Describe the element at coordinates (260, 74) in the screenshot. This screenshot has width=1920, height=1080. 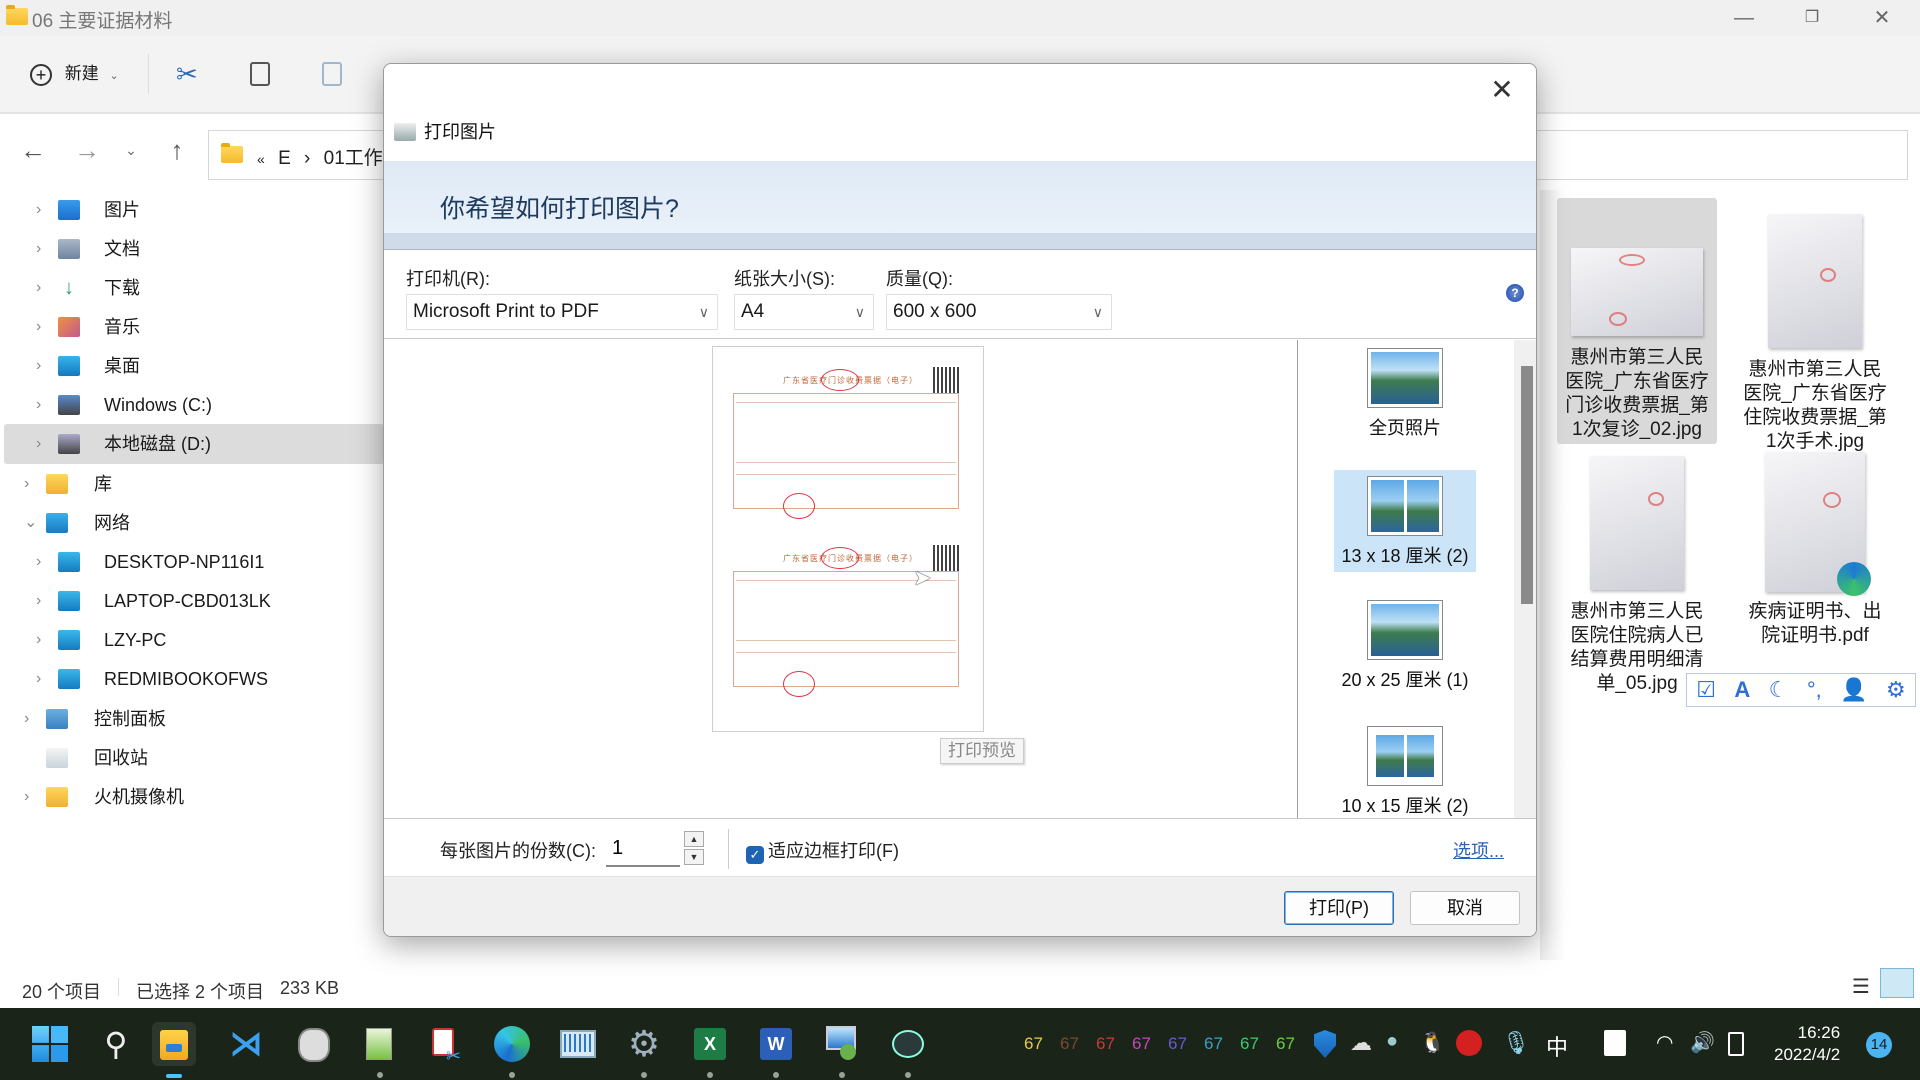
I see `copy-icon` at that location.